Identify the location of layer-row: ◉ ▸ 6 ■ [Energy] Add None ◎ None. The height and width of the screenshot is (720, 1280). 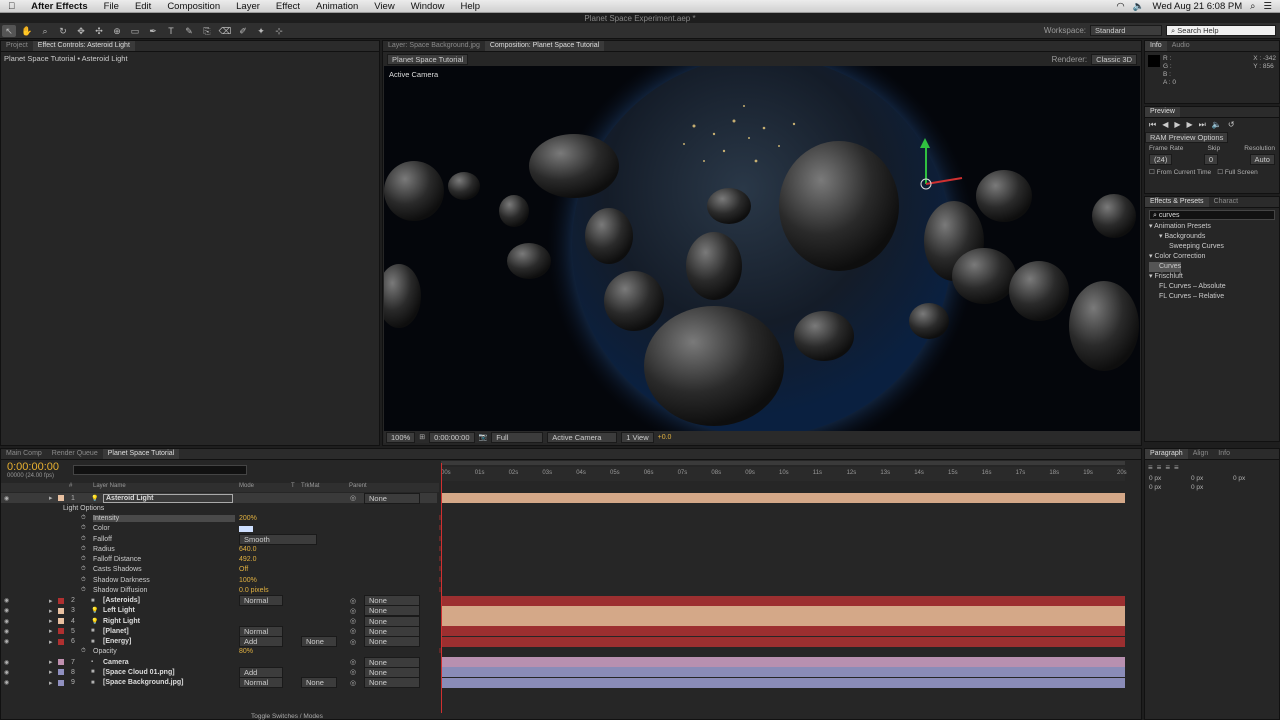
(219, 641).